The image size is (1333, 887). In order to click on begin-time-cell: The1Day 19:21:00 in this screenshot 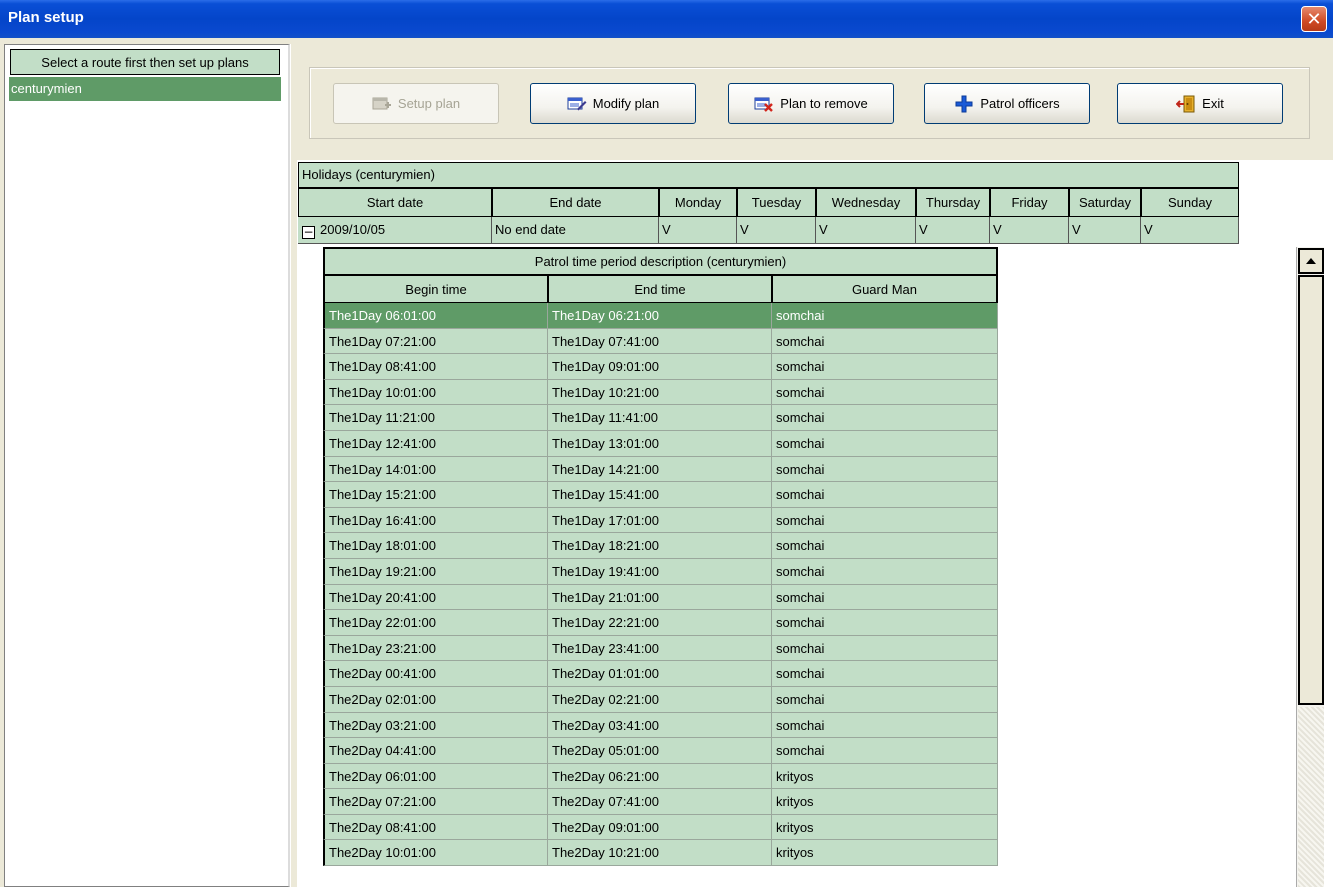, I will do `click(435, 571)`.